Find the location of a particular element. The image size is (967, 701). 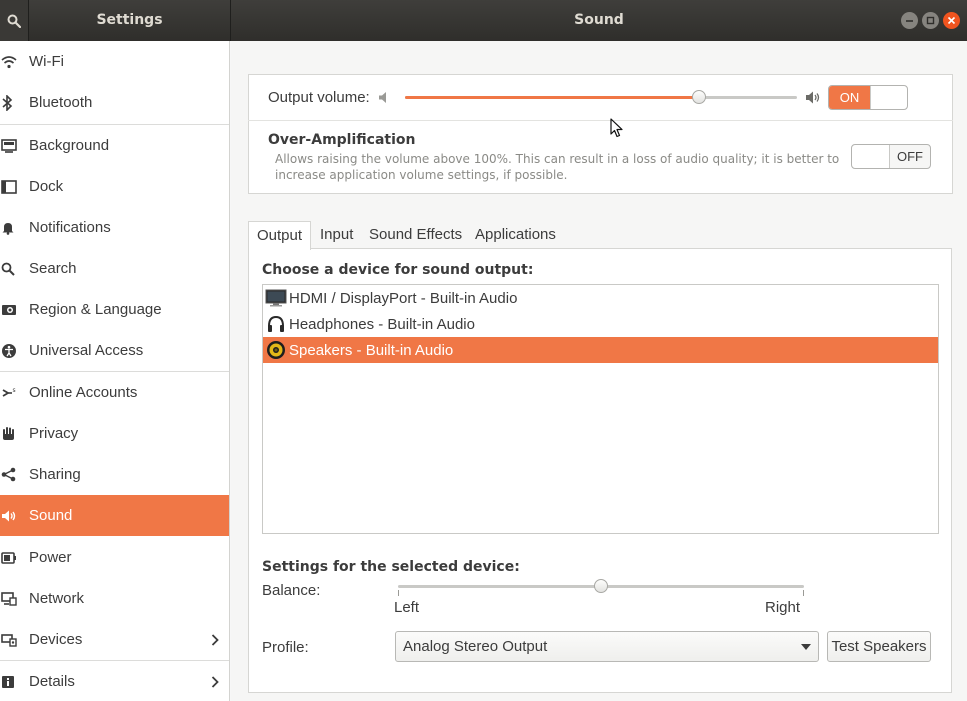

sidebar-item-sound: Sound is located at coordinates (114, 515).